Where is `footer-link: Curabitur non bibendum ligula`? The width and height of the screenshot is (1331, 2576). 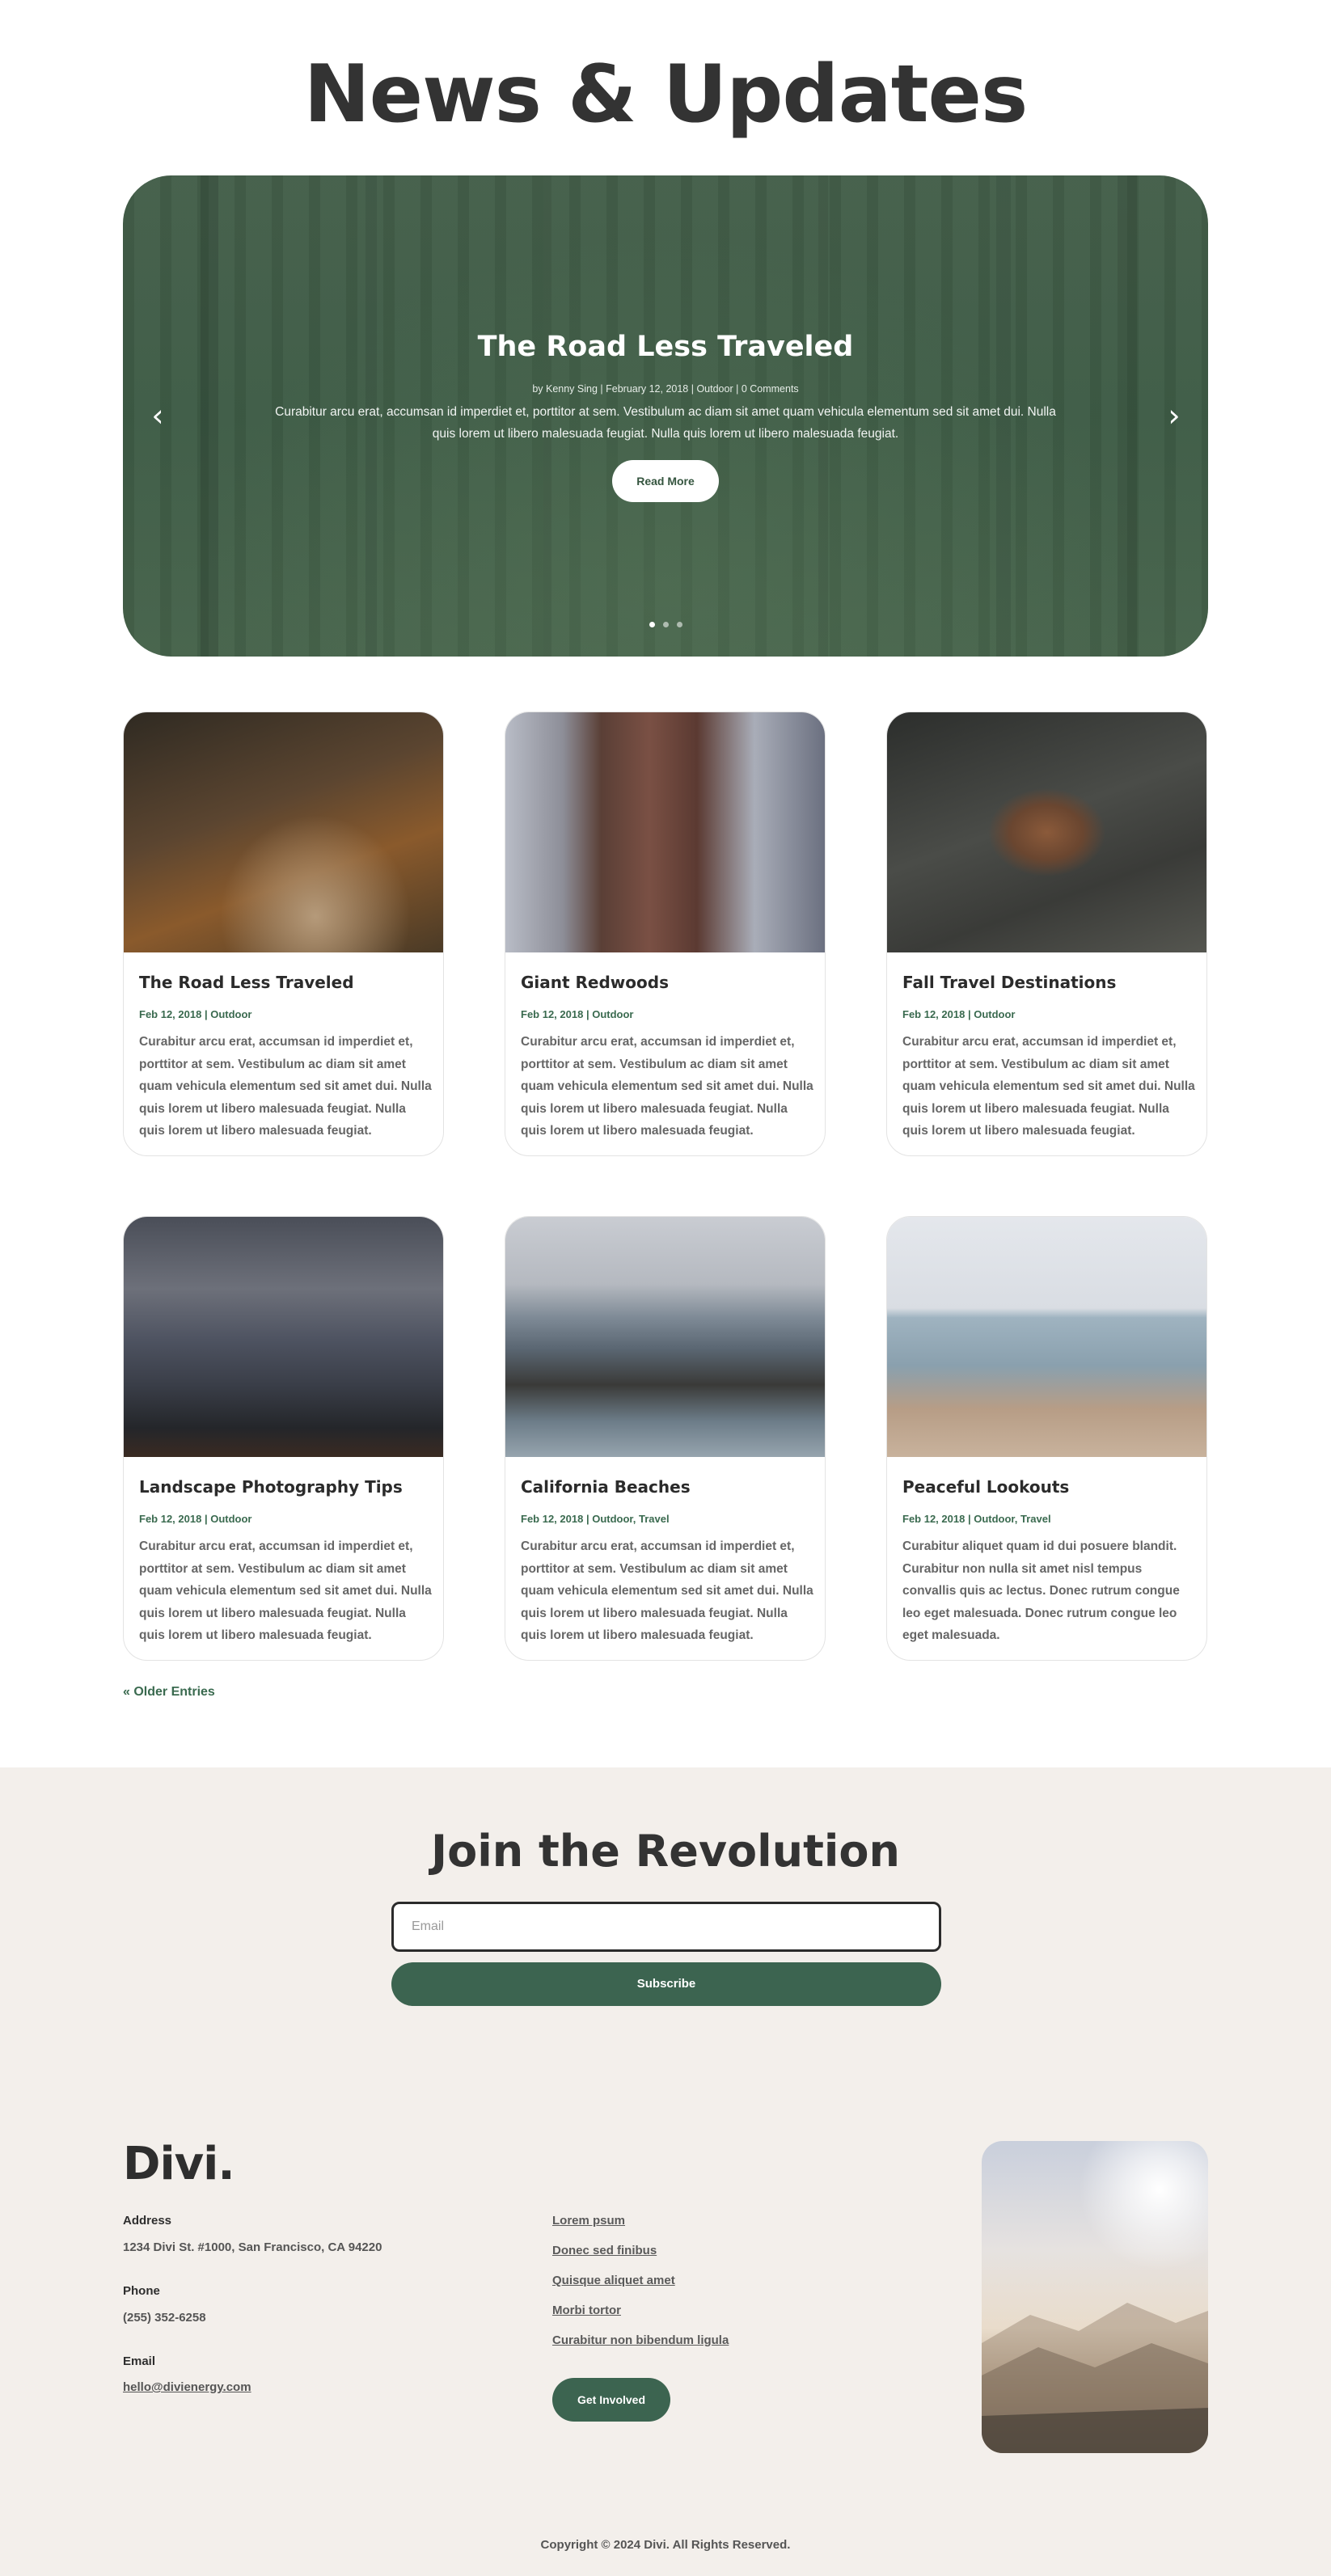 footer-link: Curabitur non bibendum ligula is located at coordinates (640, 2340).